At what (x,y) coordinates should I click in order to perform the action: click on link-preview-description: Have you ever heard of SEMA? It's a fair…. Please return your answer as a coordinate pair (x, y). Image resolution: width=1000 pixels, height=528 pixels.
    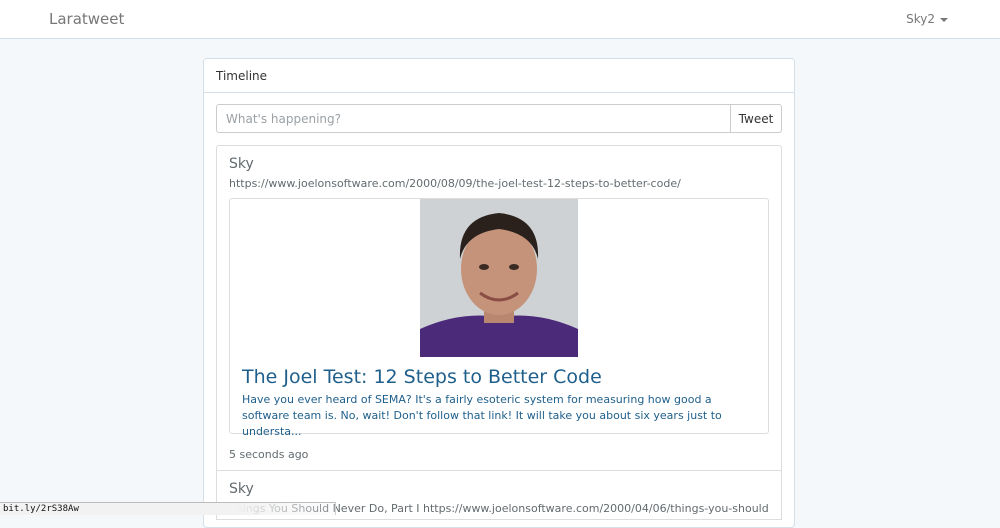
    Looking at the image, I should click on (482, 415).